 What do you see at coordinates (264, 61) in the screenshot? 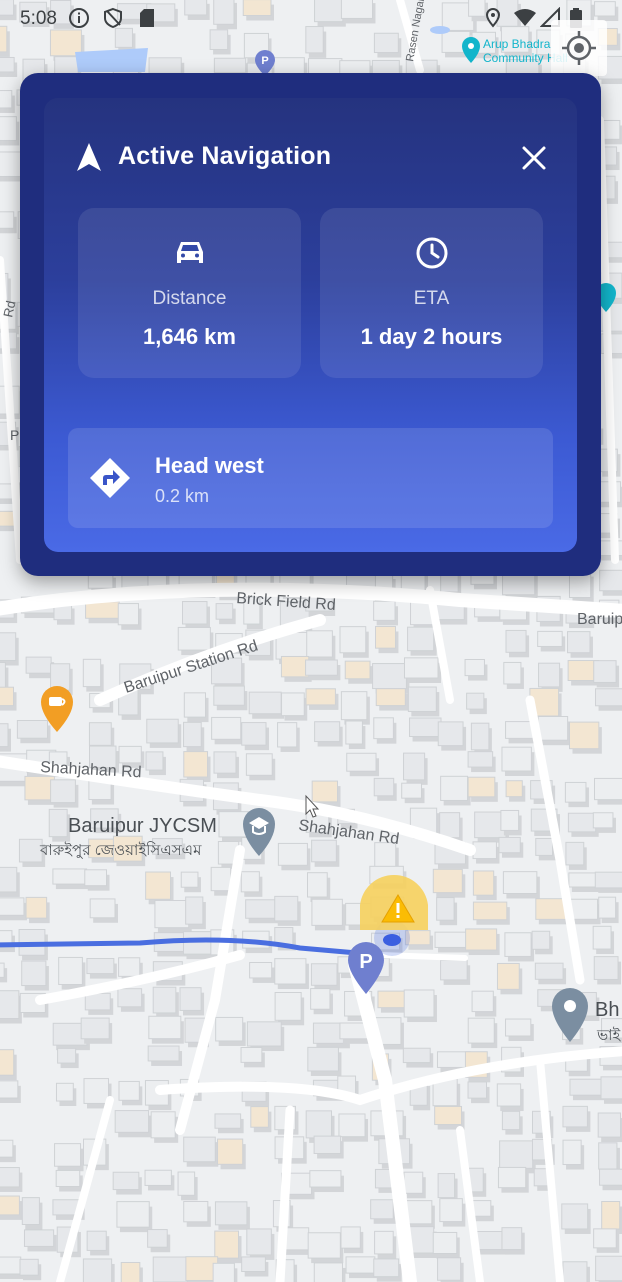
I see `svg-text: P` at bounding box center [264, 61].